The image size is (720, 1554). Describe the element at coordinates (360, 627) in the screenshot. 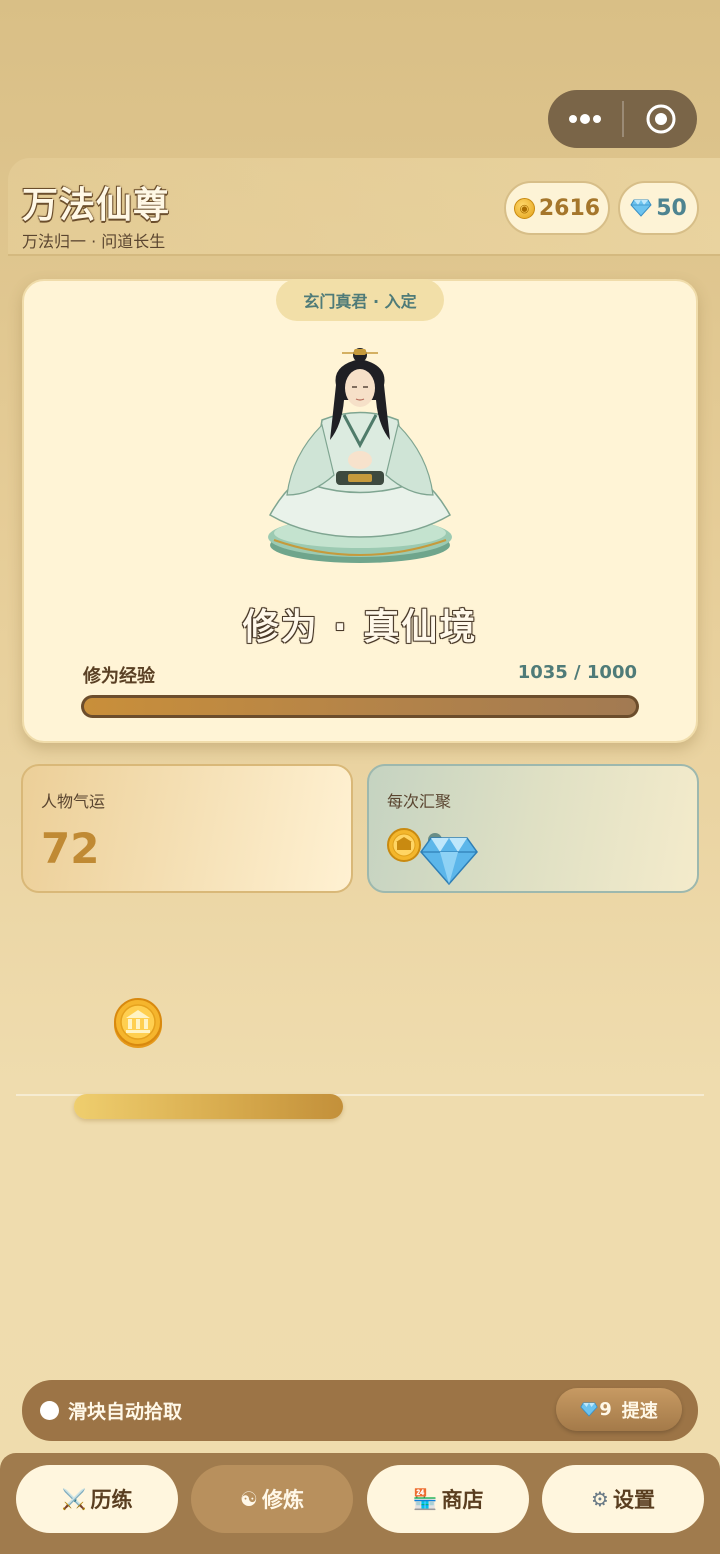

I see `realm-title: 修为 · 真仙境` at that location.